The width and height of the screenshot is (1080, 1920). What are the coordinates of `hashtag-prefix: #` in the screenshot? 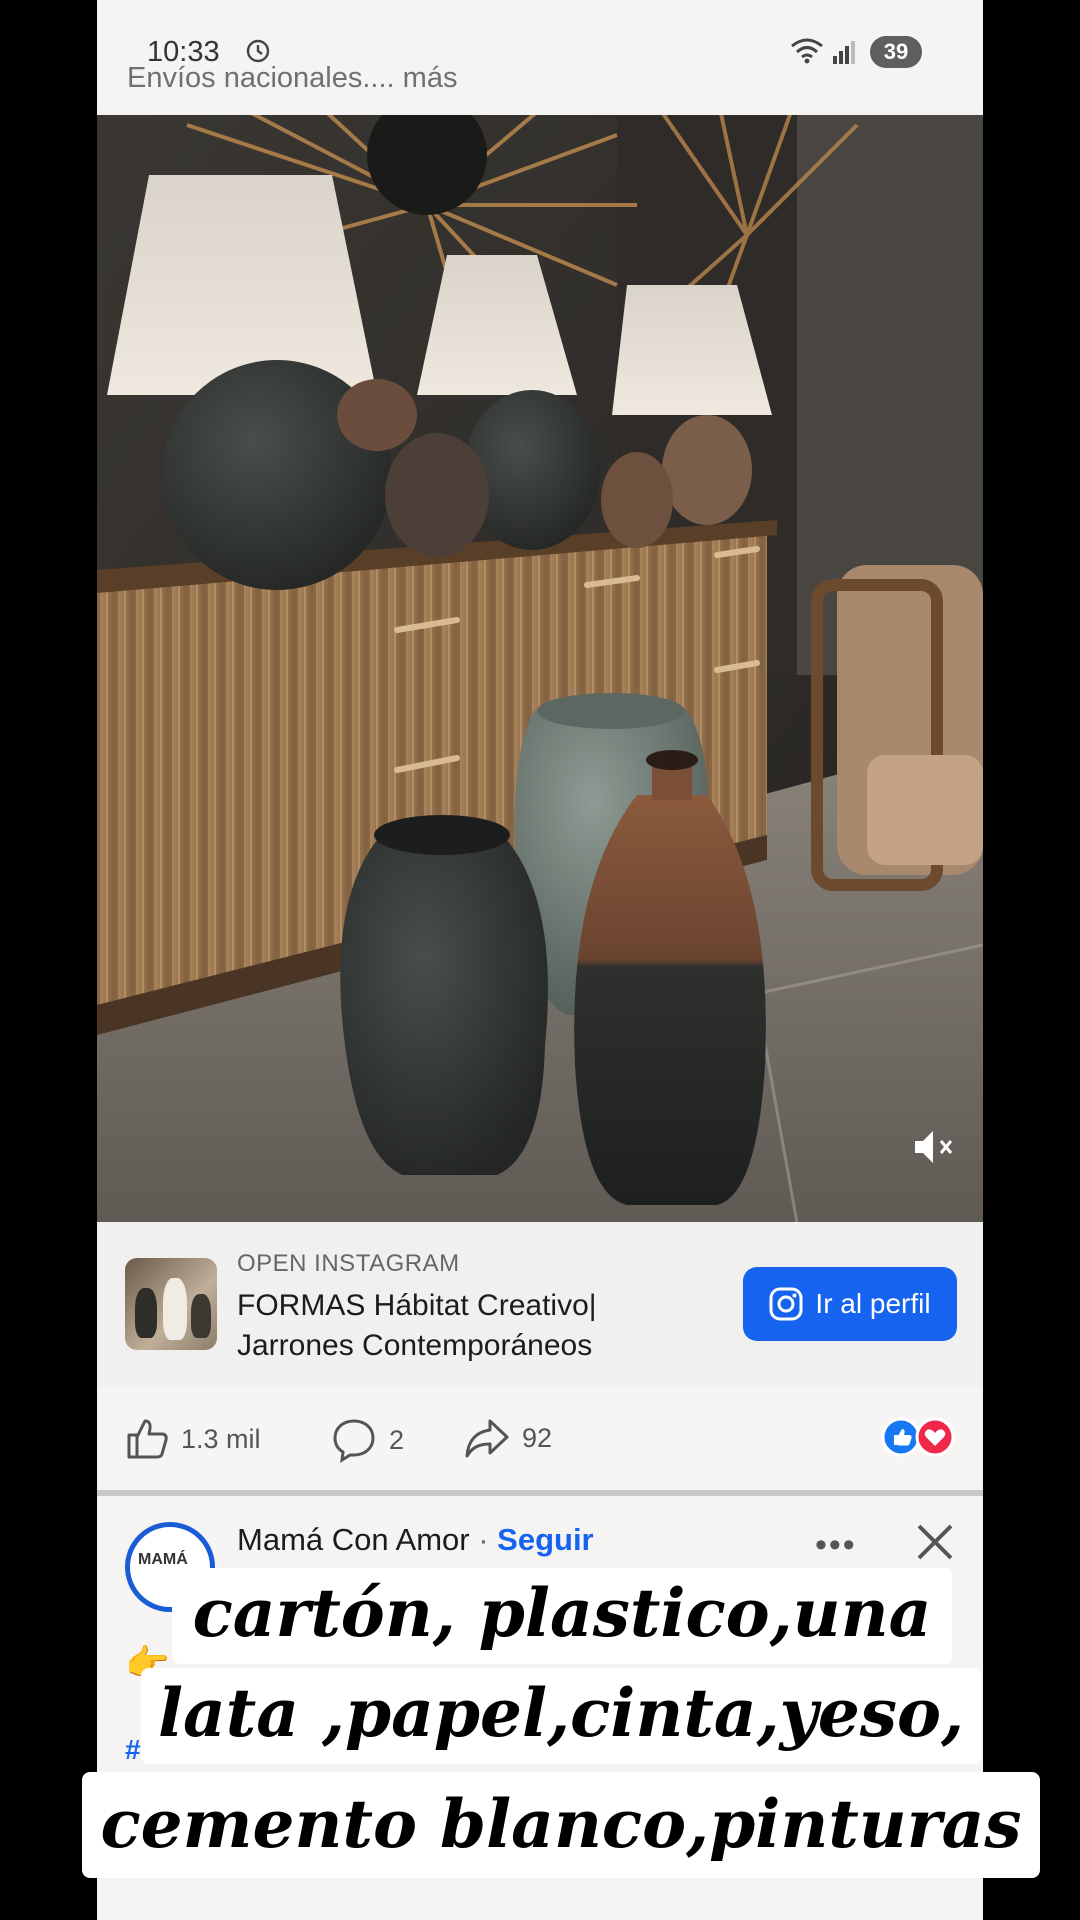 It's located at (133, 1749).